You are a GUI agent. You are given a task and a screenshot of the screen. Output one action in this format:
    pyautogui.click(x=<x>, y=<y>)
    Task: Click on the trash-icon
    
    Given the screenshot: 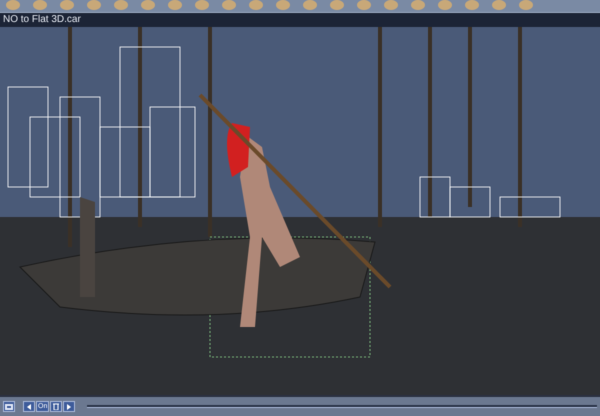 What is the action you would take?
    pyautogui.click(x=56, y=406)
    